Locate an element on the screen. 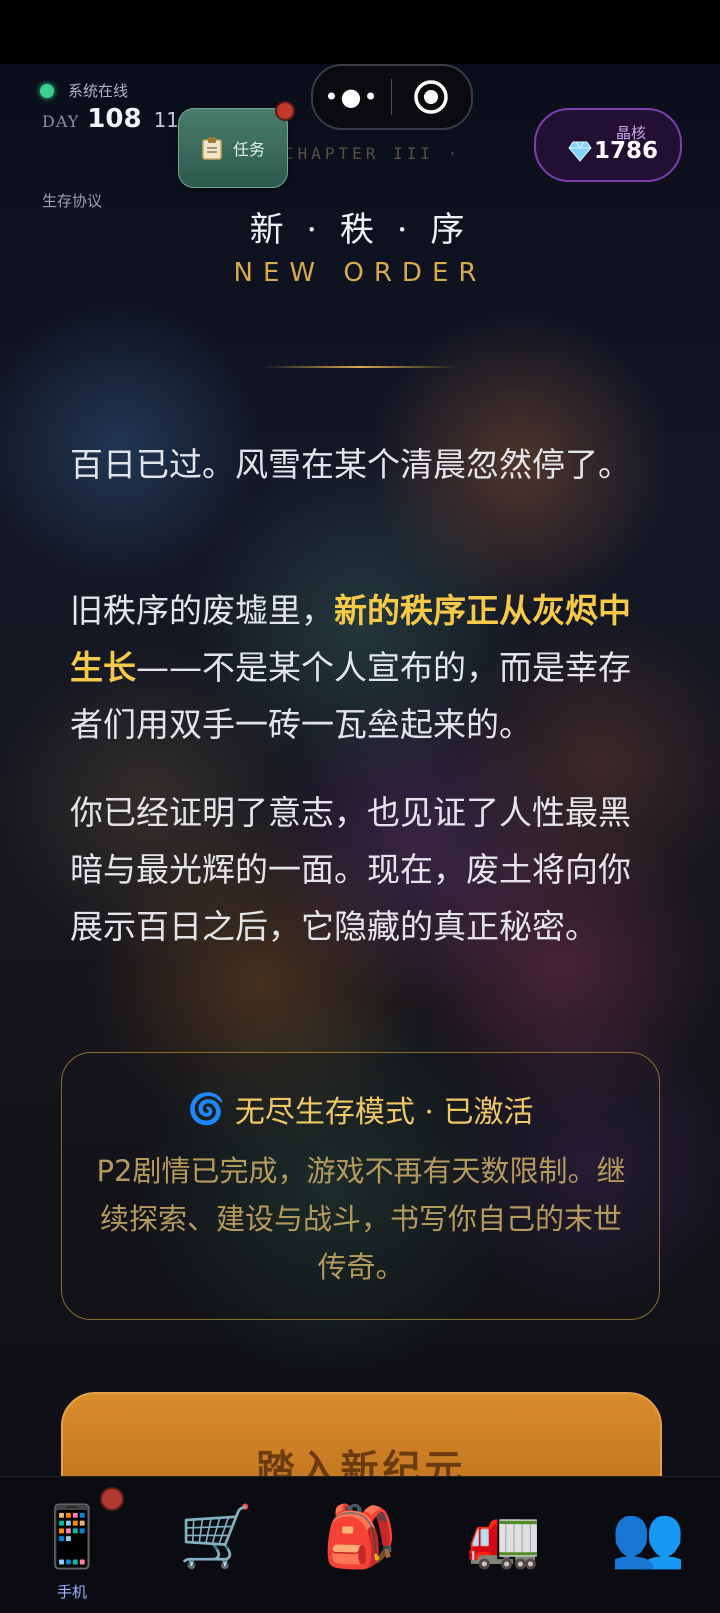 The image size is (720, 1613). tab-phone-label: 手机 is located at coordinates (71, 1592).